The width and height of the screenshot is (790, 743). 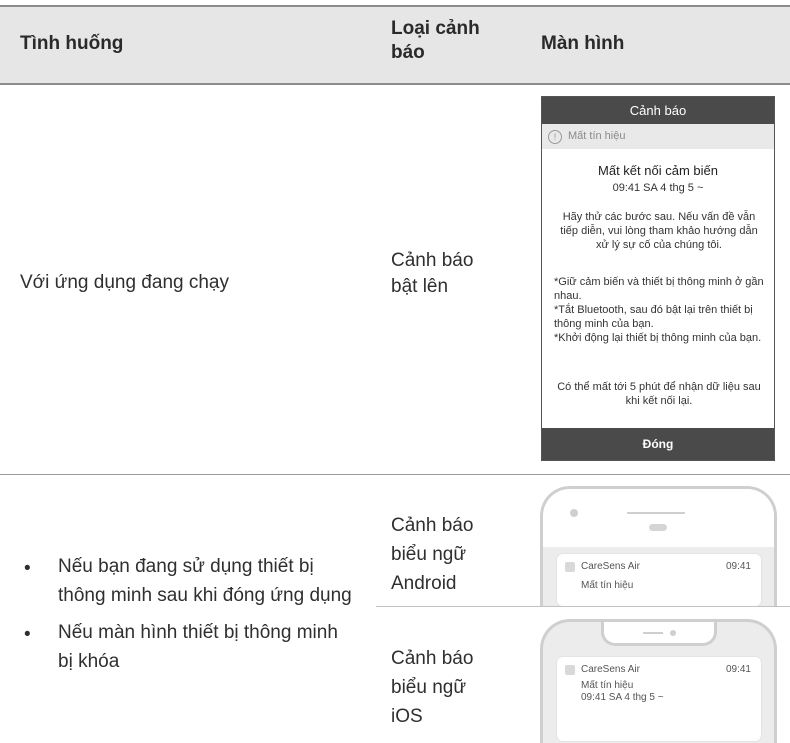 I want to click on situation-screen-locked: Nếu màn hình thiết bị thông minh bị khóa, so click(x=198, y=647).